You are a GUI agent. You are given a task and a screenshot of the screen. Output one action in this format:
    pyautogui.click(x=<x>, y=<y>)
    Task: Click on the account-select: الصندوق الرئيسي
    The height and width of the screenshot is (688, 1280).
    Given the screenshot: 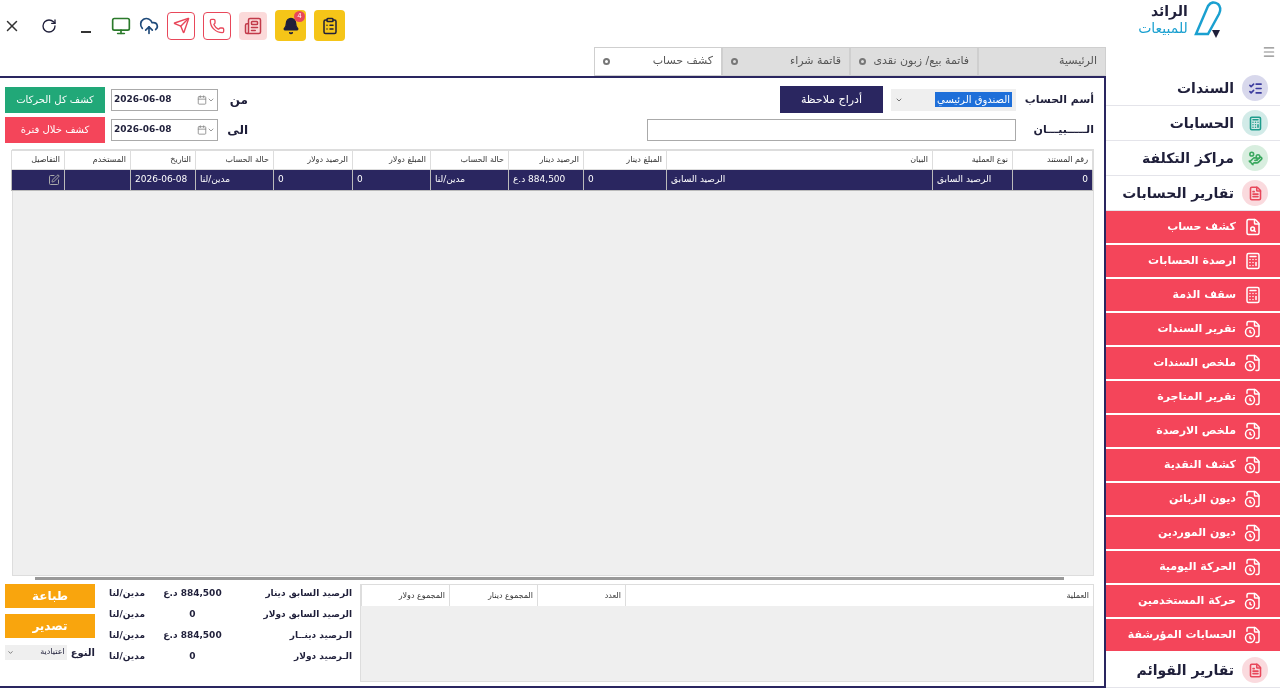 What is the action you would take?
    pyautogui.click(x=953, y=99)
    